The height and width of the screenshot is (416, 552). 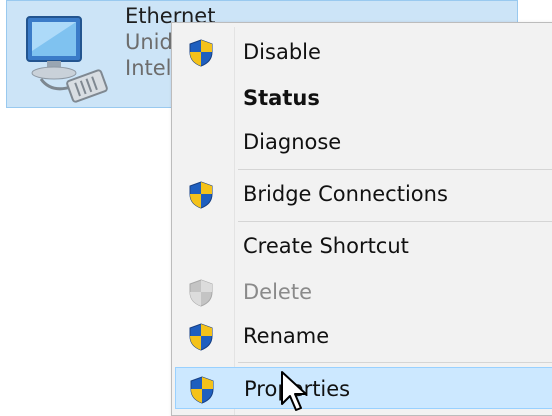 I want to click on menu-item-bridge-connections: Bridge Connections, so click(x=363, y=194).